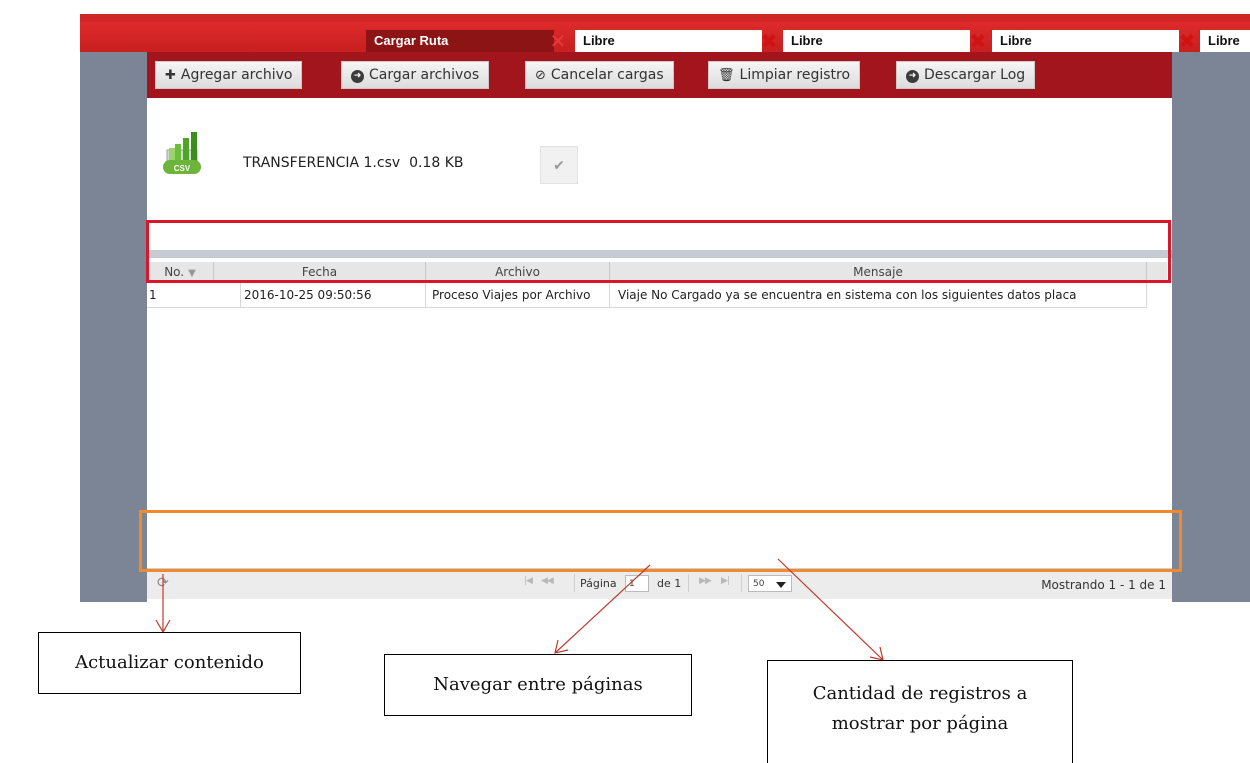 The height and width of the screenshot is (763, 1250). What do you see at coordinates (920, 693) in the screenshot?
I see `callout-text: Cantidad de registros a` at bounding box center [920, 693].